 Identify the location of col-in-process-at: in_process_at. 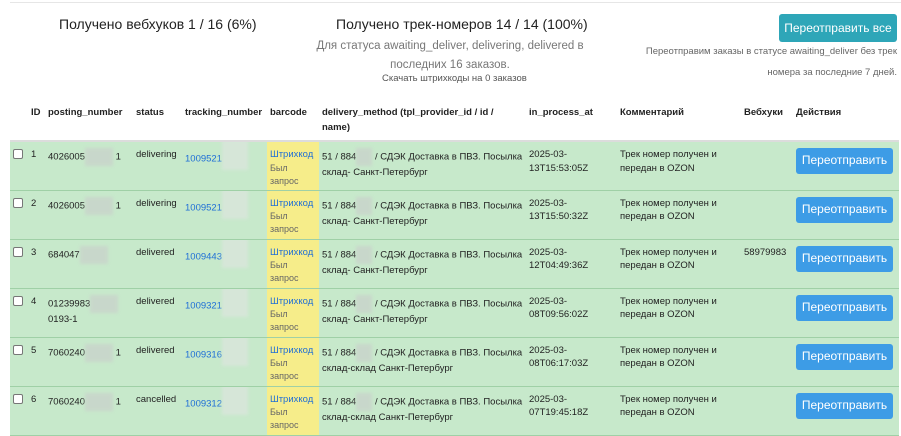
(561, 112).